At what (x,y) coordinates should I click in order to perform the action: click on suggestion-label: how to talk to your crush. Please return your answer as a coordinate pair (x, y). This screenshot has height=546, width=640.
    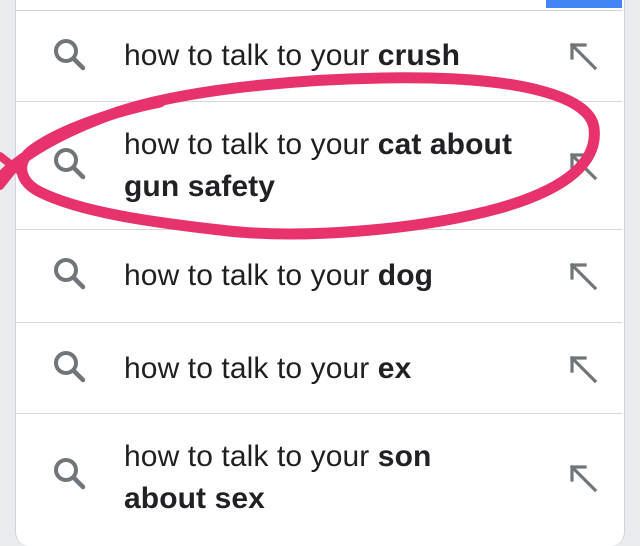
    Looking at the image, I should click on (292, 55).